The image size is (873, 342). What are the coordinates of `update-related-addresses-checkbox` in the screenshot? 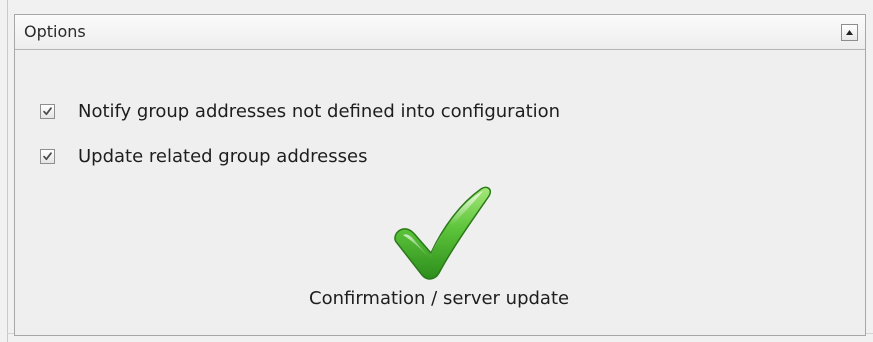 It's located at (47, 156).